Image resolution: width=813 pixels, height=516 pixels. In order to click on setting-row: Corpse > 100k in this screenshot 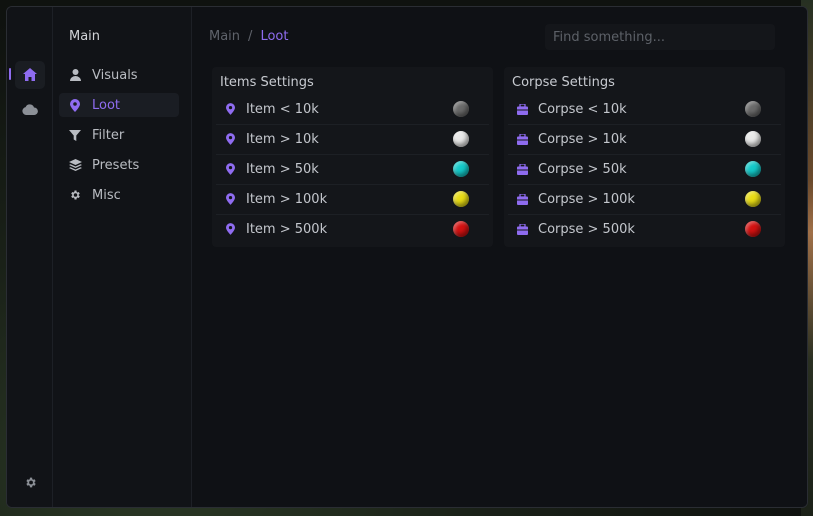, I will do `click(644, 199)`.